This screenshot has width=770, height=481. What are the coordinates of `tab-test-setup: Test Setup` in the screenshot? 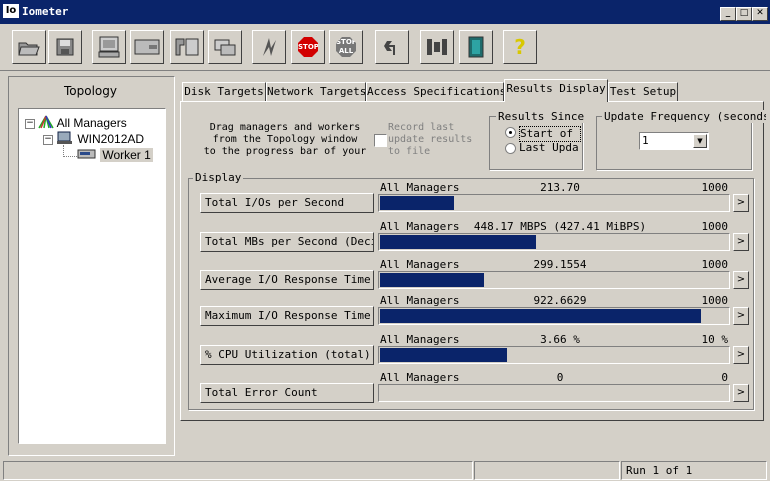 It's located at (643, 91).